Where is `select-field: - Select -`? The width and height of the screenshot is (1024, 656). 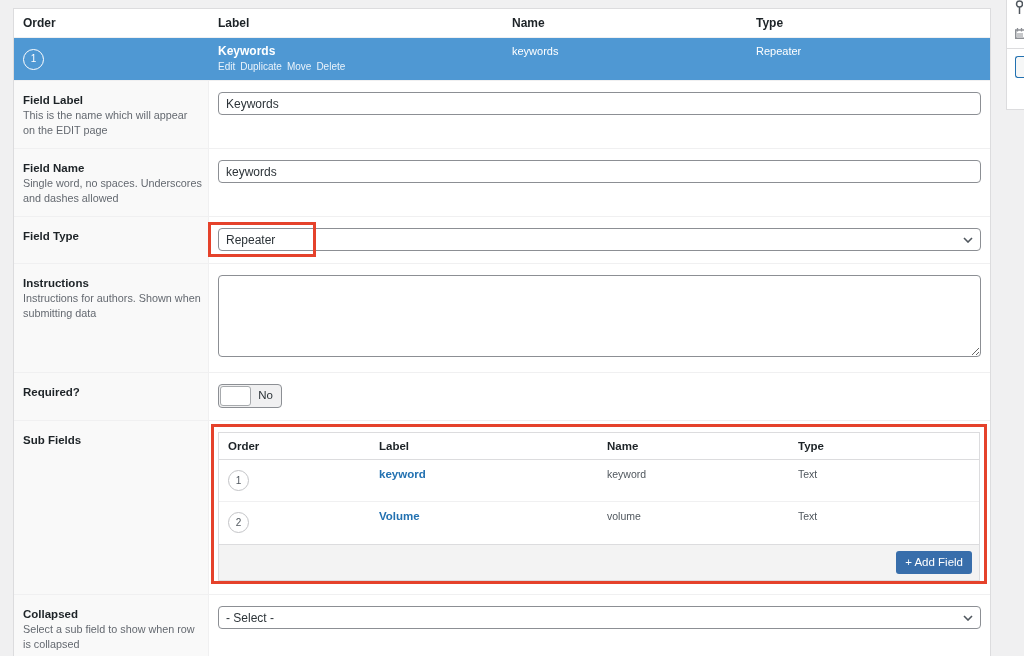 select-field: - Select - is located at coordinates (599, 617).